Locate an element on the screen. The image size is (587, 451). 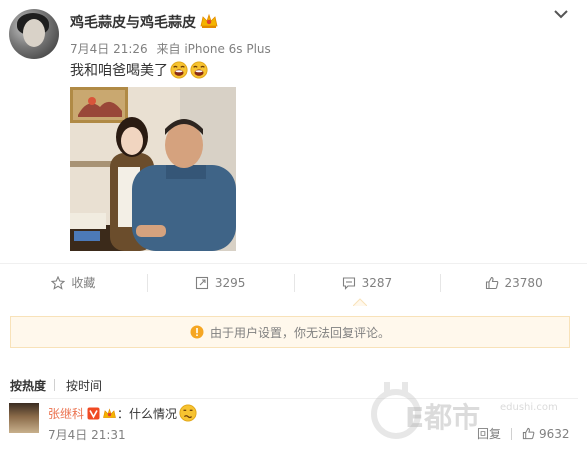
post-source: 来自 iPhone 6s Plus is located at coordinates (213, 49).